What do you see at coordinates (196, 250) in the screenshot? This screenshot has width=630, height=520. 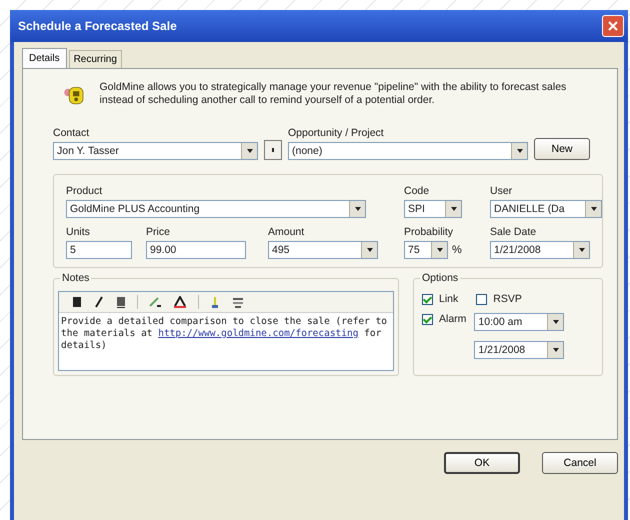 I see `price-field: 99.00` at bounding box center [196, 250].